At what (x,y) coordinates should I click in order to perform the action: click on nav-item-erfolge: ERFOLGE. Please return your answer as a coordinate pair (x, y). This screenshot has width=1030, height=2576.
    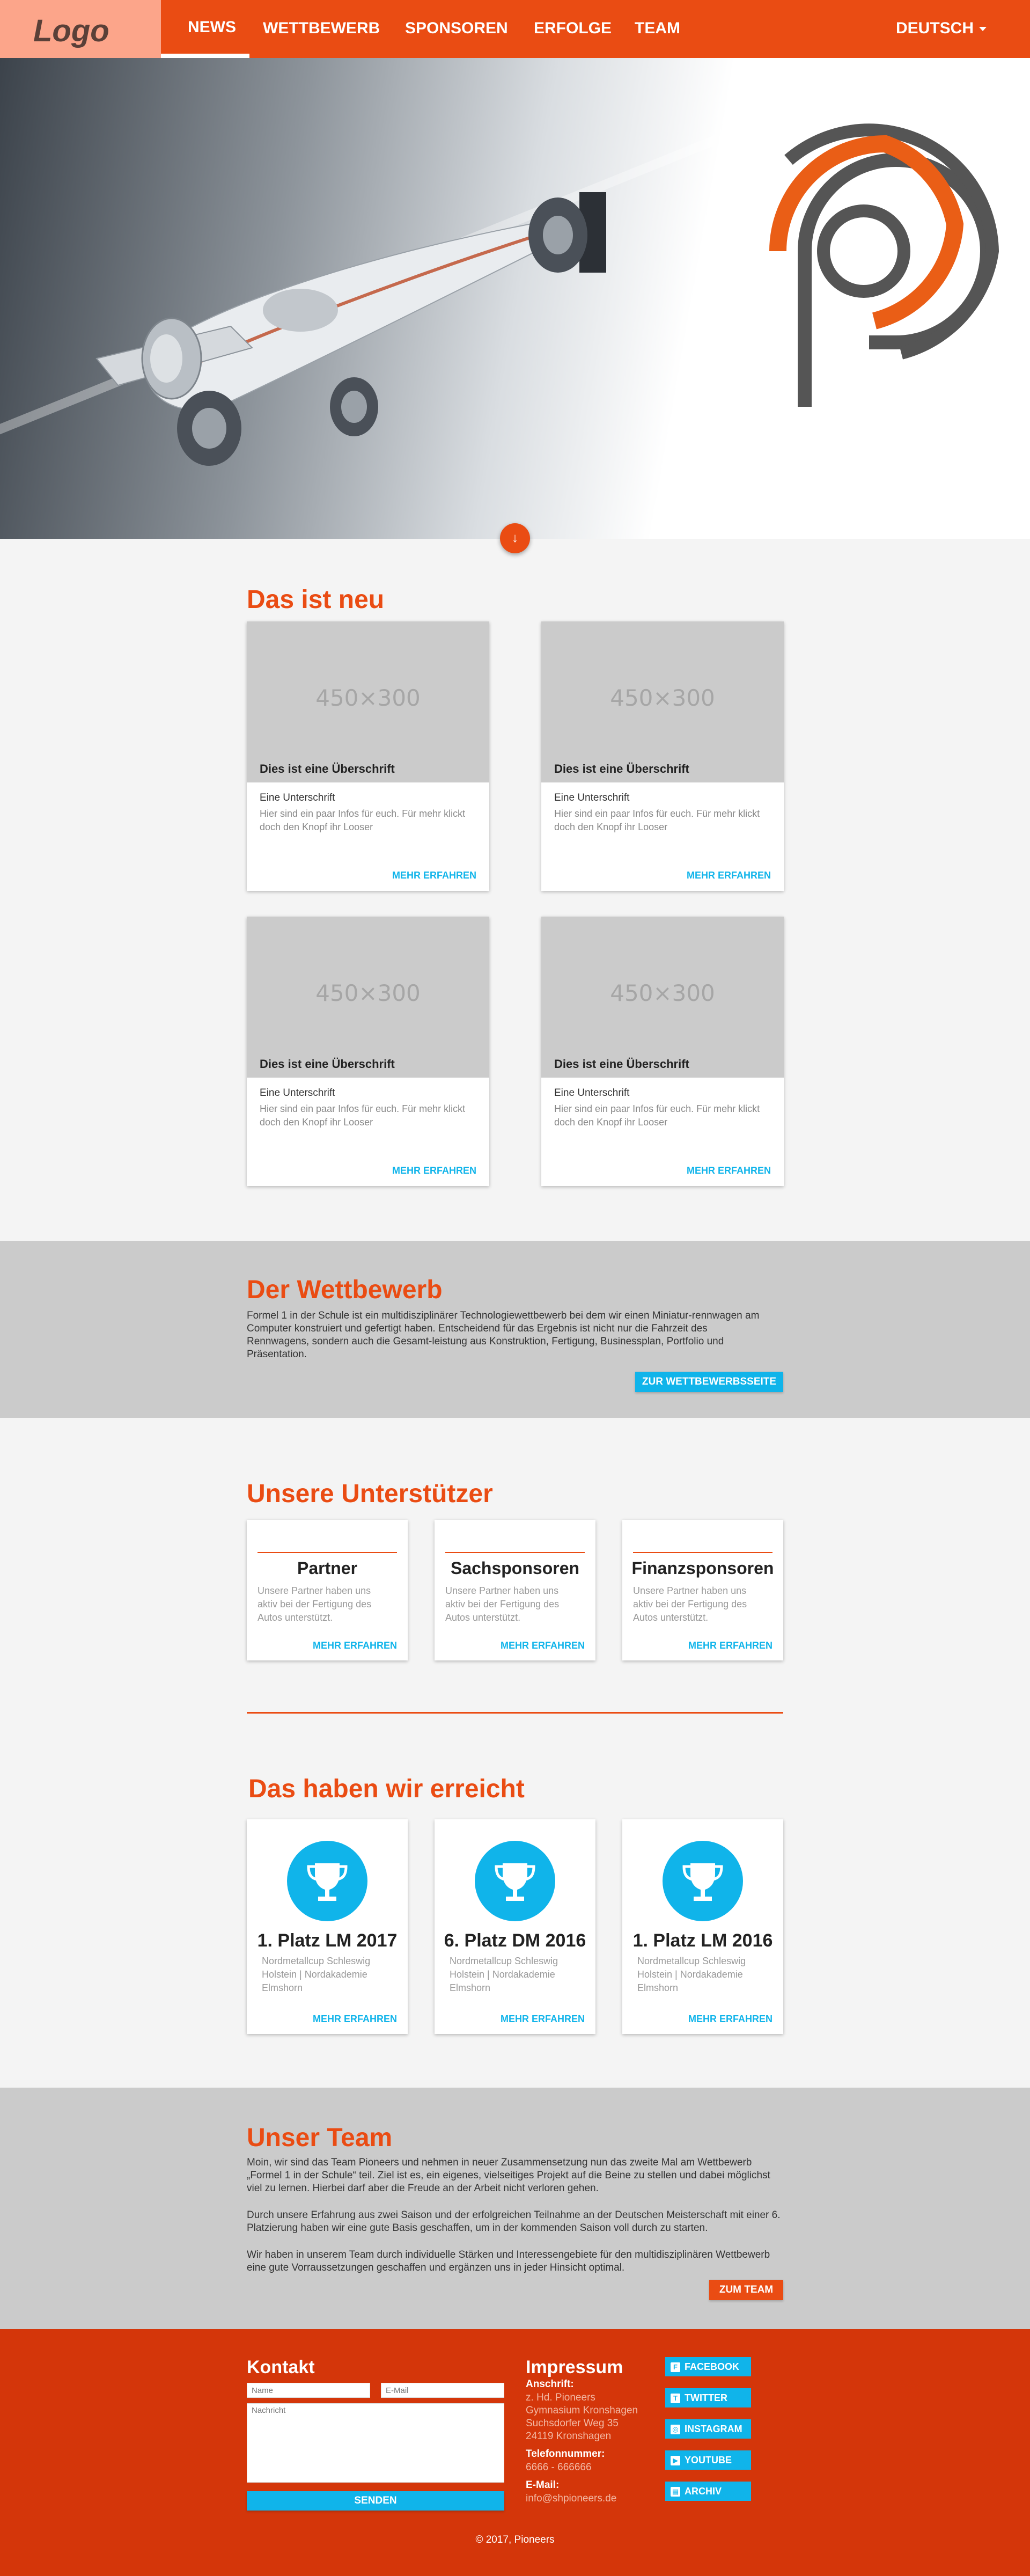
    Looking at the image, I should click on (573, 28).